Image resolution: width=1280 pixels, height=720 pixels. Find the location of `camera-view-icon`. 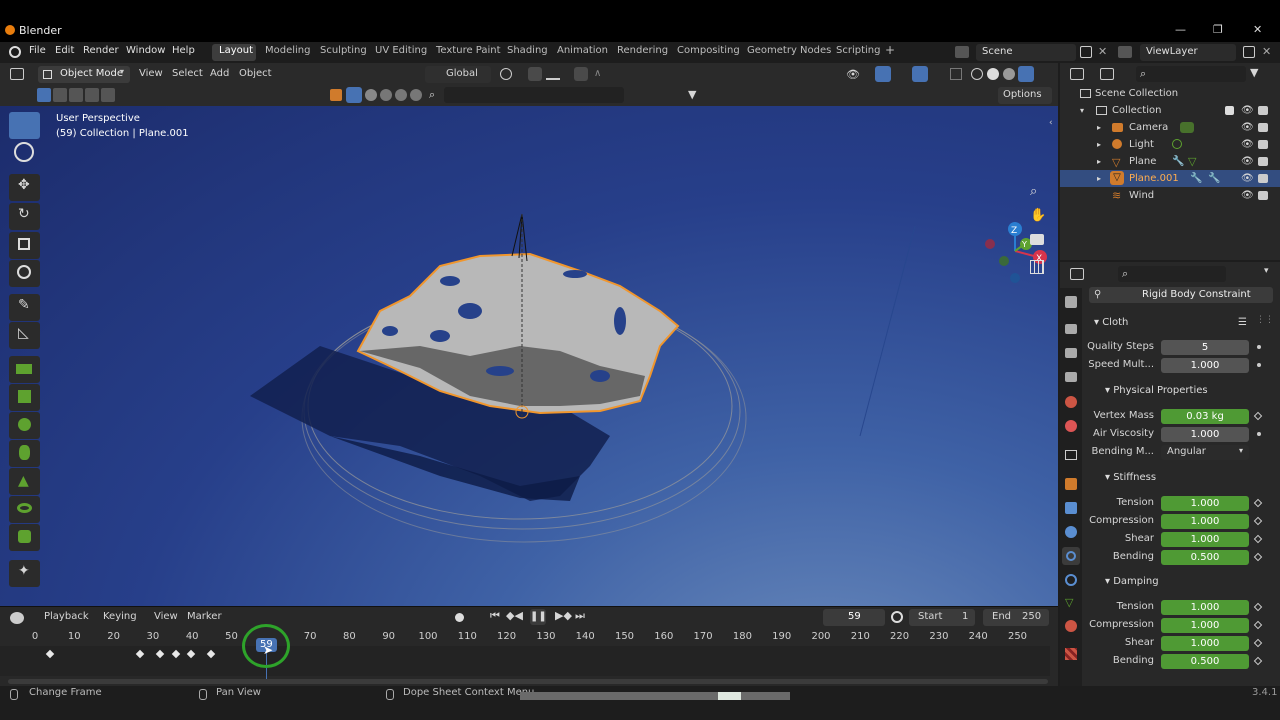

camera-view-icon is located at coordinates (1037, 239).